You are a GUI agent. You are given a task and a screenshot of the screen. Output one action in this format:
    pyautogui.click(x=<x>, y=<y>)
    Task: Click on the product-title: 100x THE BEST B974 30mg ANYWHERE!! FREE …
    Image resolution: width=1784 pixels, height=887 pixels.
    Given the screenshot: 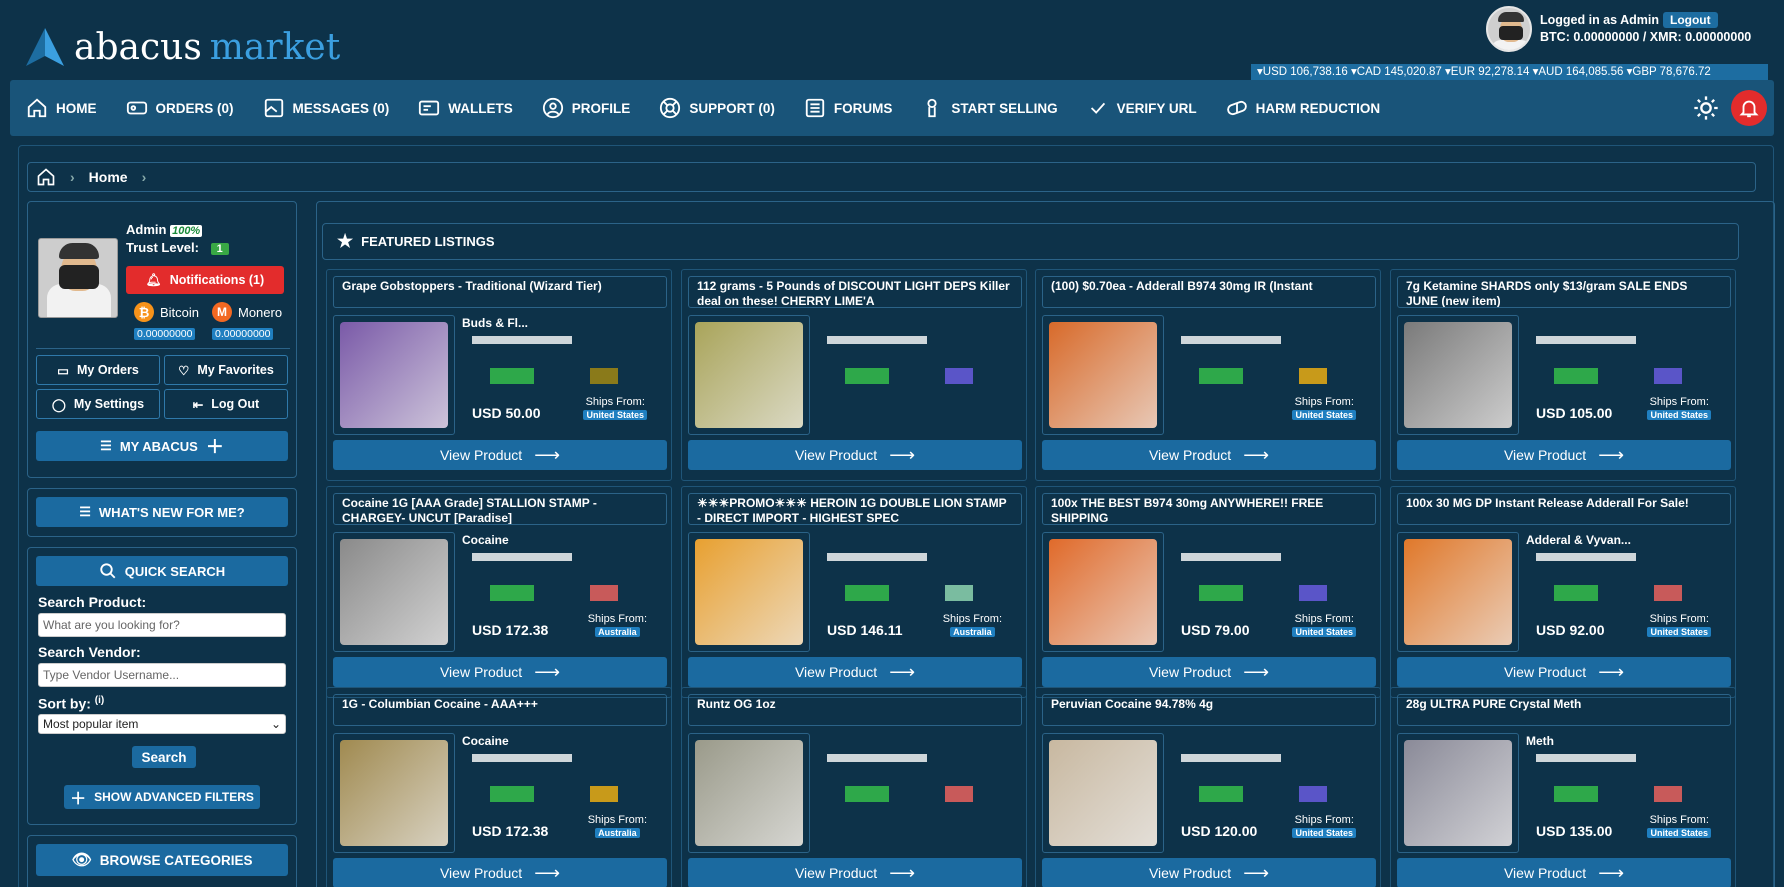 What is the action you would take?
    pyautogui.click(x=1209, y=509)
    